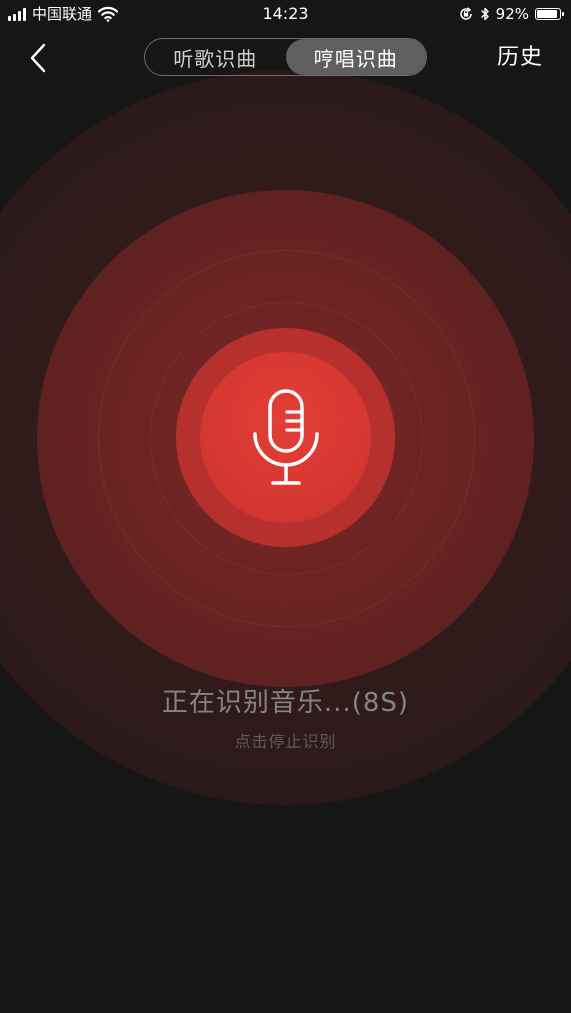 The image size is (571, 1013). Describe the element at coordinates (520, 58) in the screenshot. I see `history-button: 历史` at that location.